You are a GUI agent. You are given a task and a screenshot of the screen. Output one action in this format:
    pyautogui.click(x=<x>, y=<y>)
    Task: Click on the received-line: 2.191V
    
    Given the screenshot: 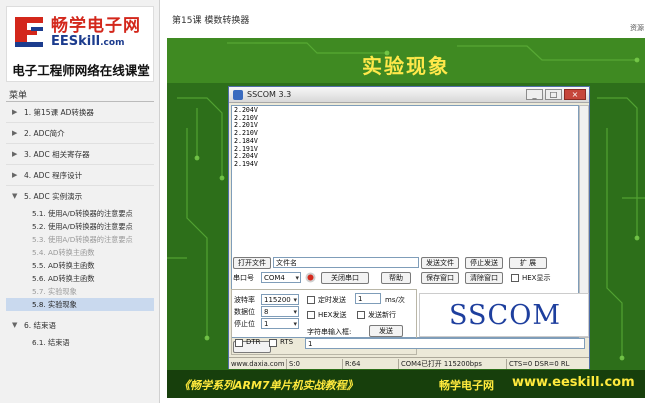 What is the action you would take?
    pyautogui.click(x=246, y=148)
    